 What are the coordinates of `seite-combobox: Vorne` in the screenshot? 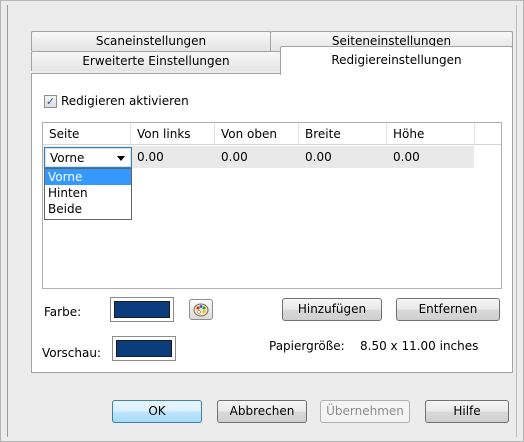 It's located at (88, 157).